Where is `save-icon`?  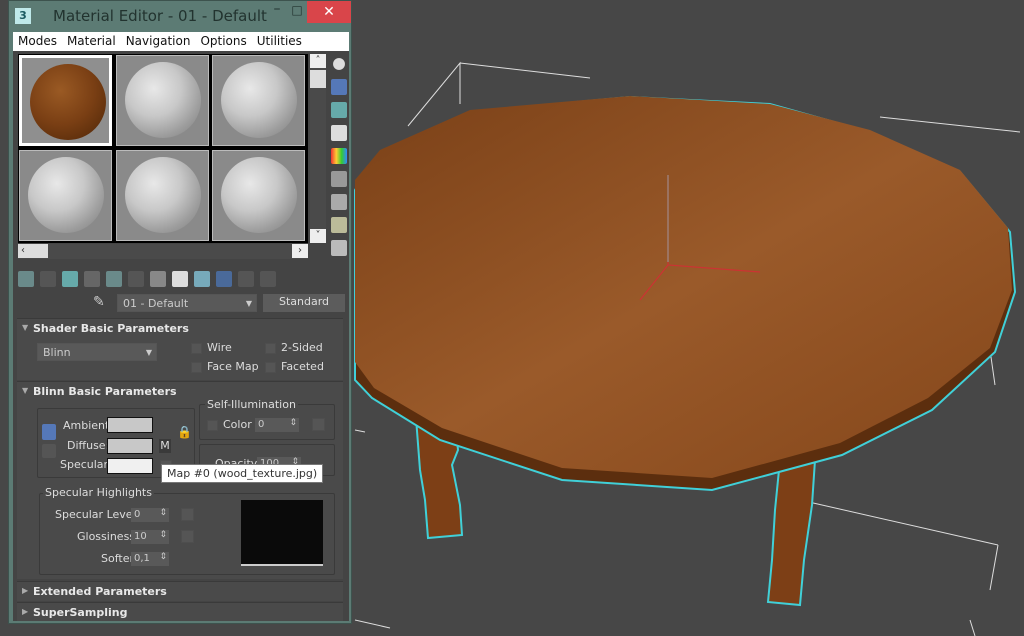
save-icon is located at coordinates (158, 279).